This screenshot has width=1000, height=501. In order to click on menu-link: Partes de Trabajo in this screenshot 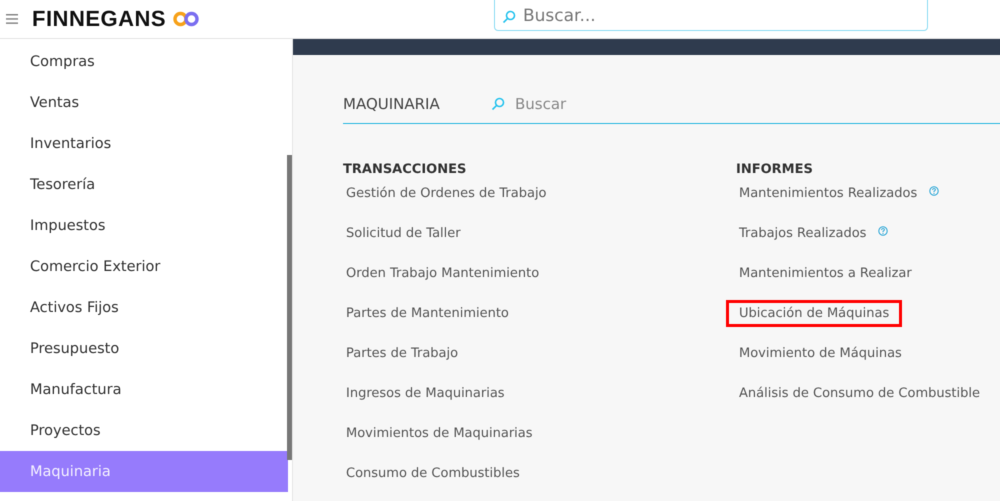, I will do `click(402, 353)`.